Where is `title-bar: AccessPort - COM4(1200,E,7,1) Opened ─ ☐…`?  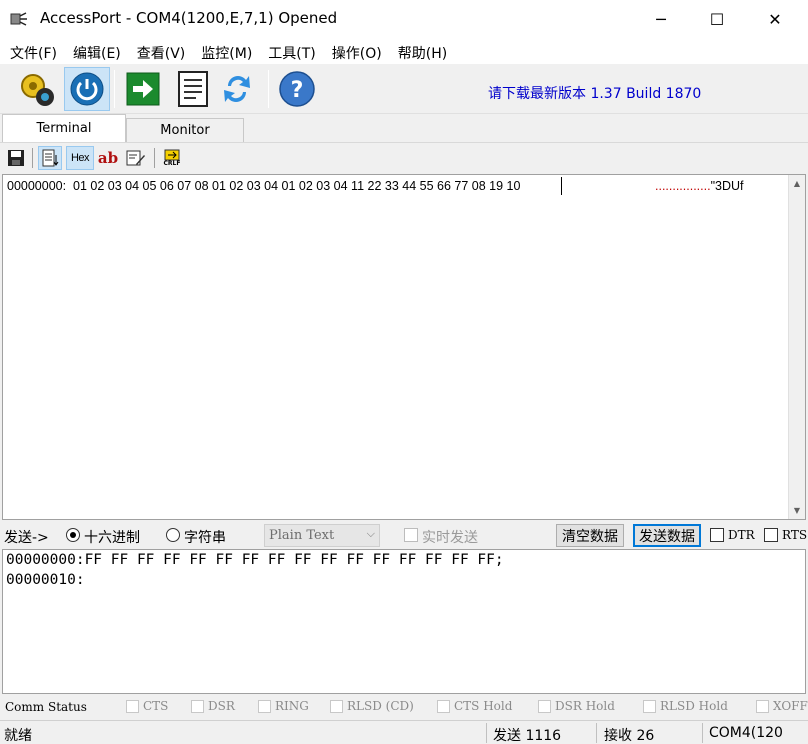 title-bar: AccessPort - COM4(1200,E,7,1) Opened ─ ☐… is located at coordinates (404, 19).